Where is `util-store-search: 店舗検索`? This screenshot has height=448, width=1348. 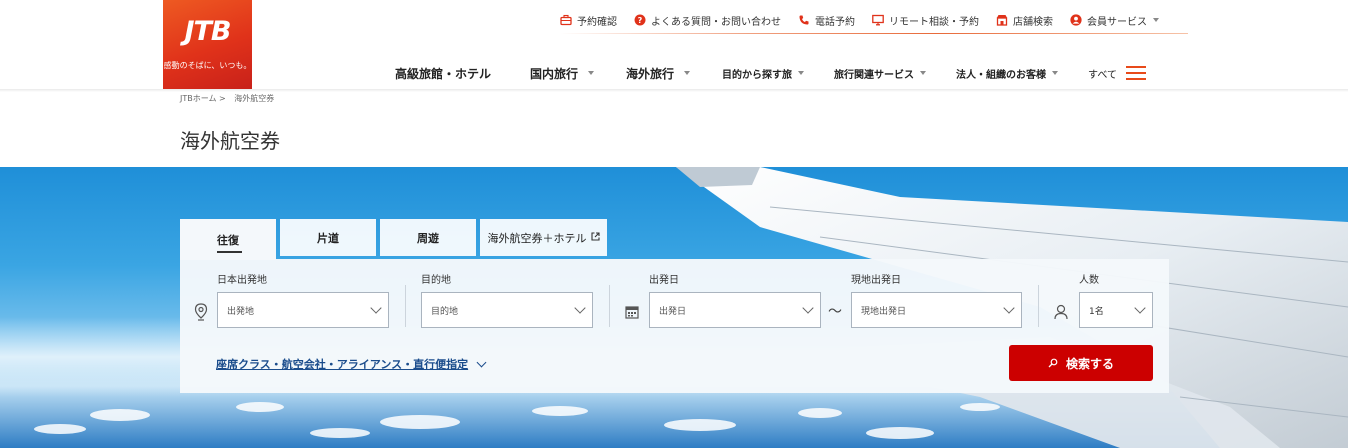
util-store-search: 店舗検索 is located at coordinates (1024, 20).